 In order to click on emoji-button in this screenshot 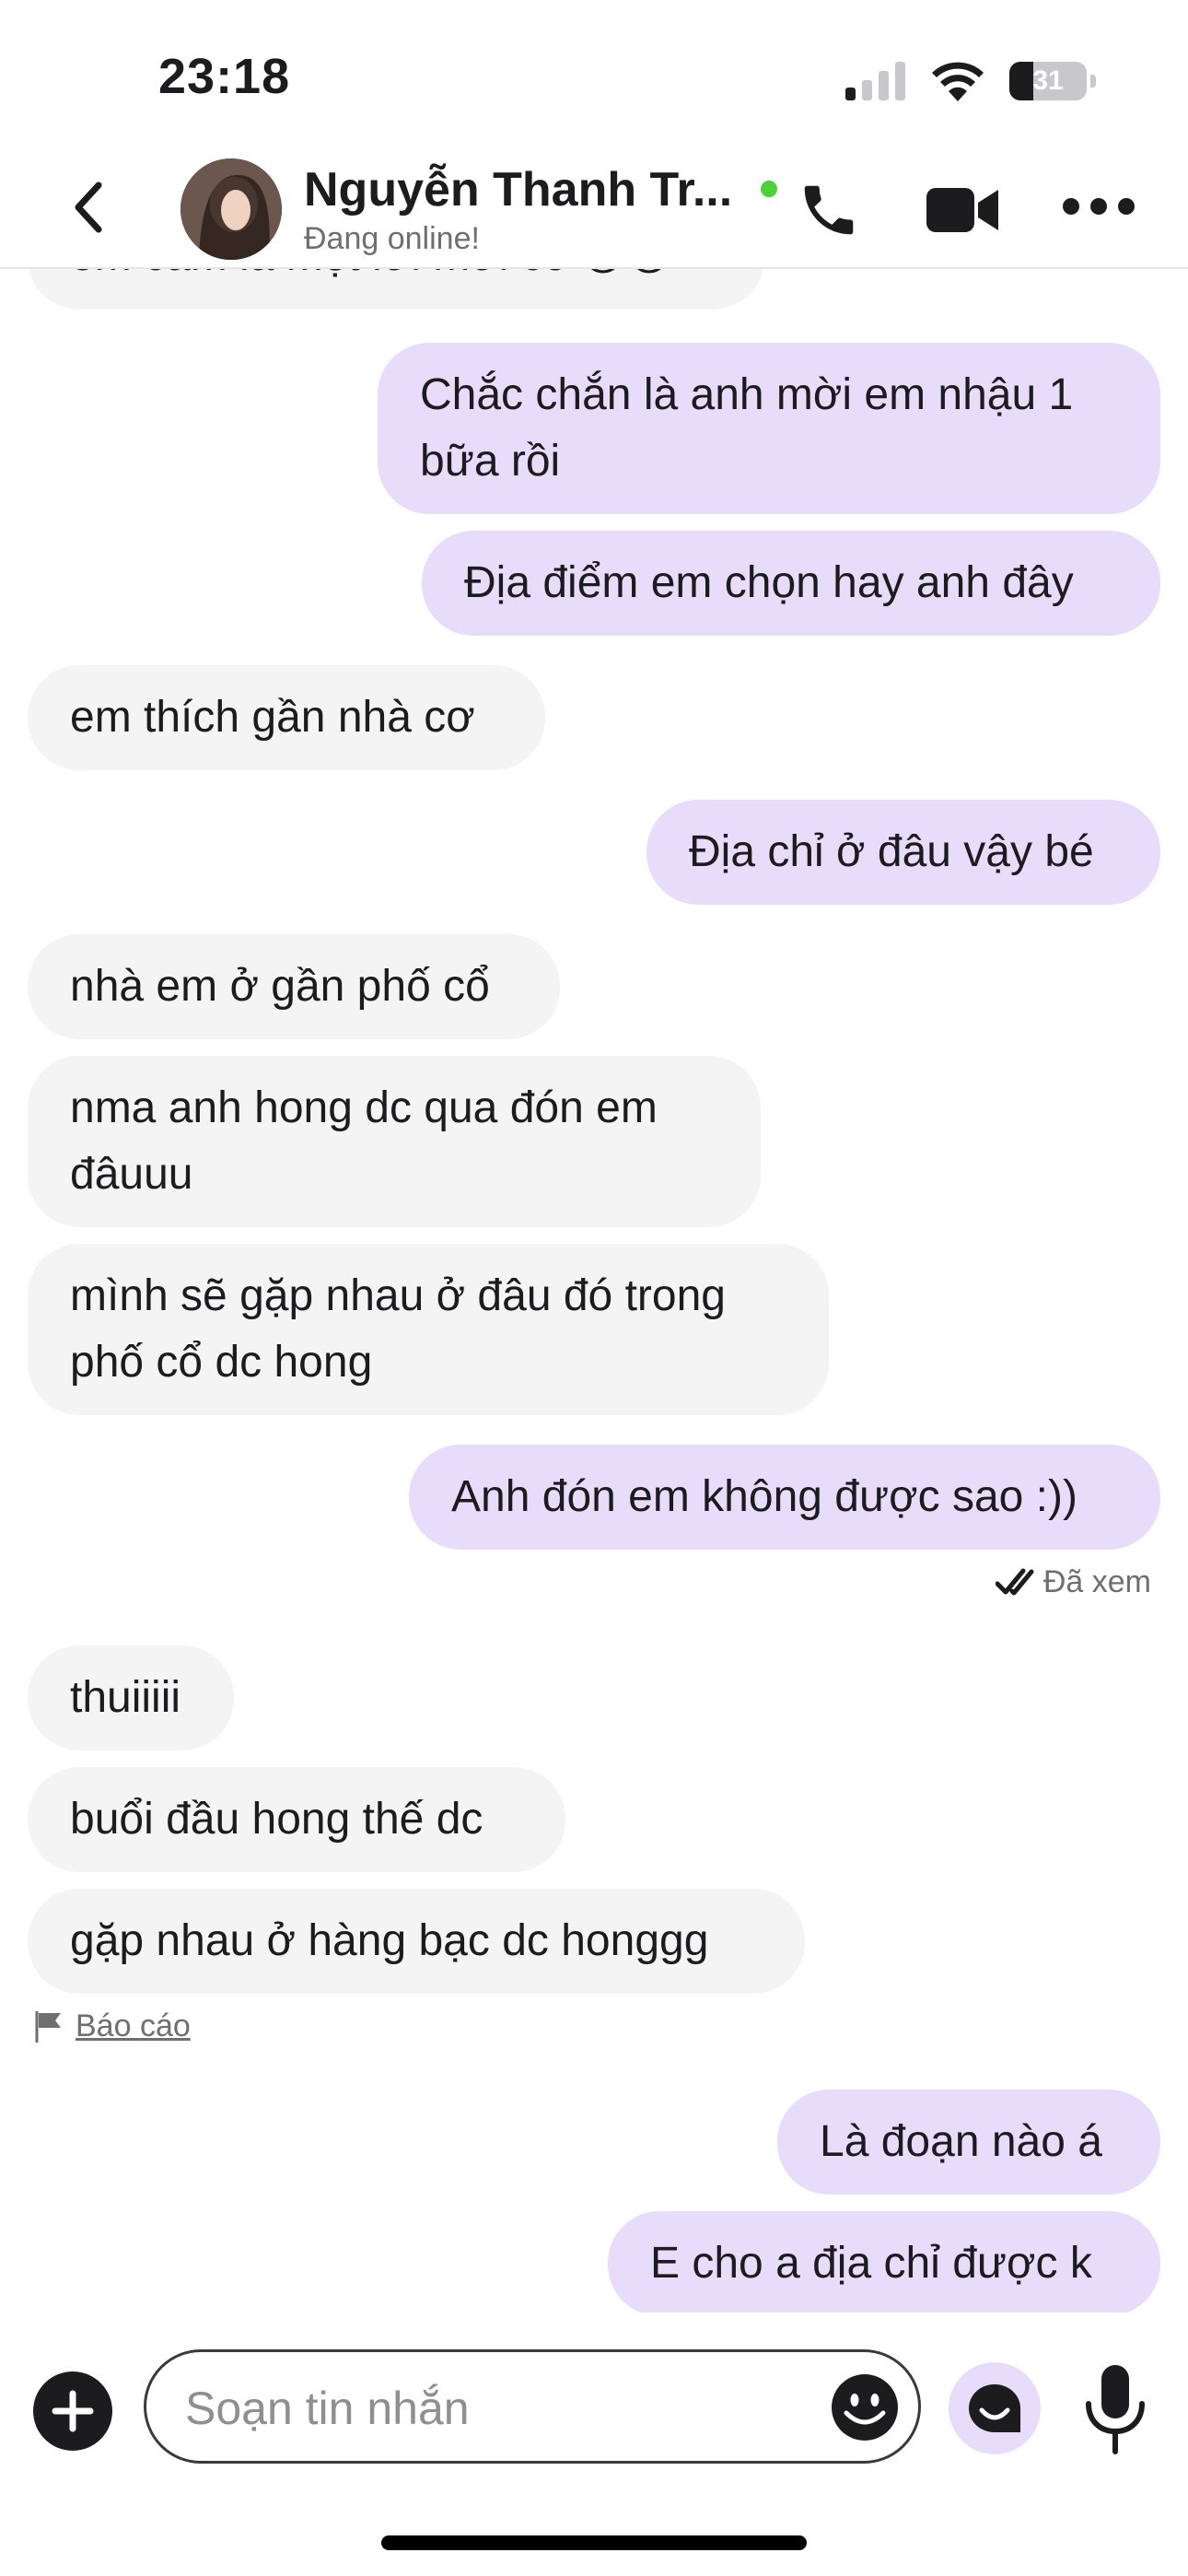, I will do `click(865, 2407)`.